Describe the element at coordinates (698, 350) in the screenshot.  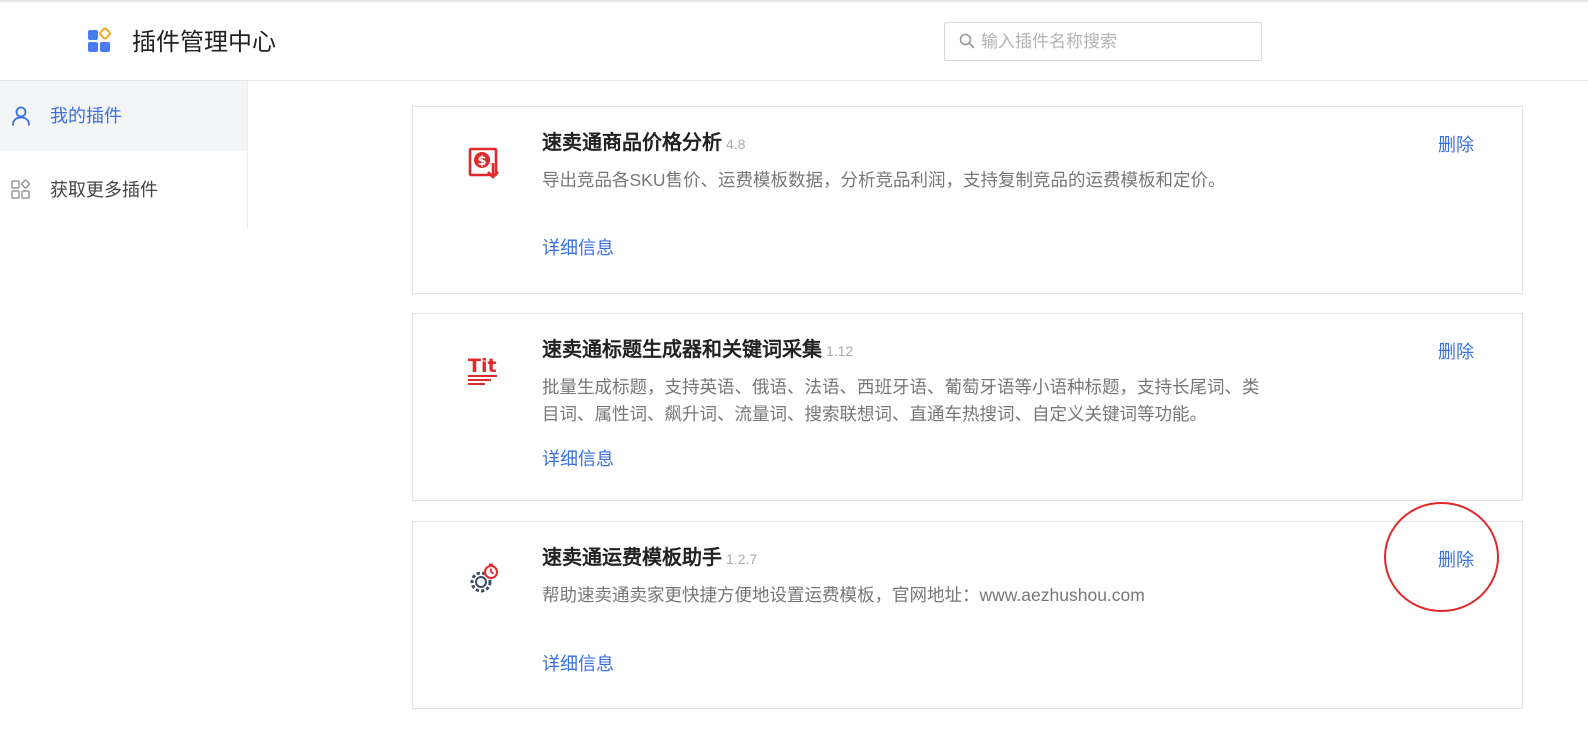
I see `plugin-name: 速卖通标题生成器和关键词采集 1.12` at that location.